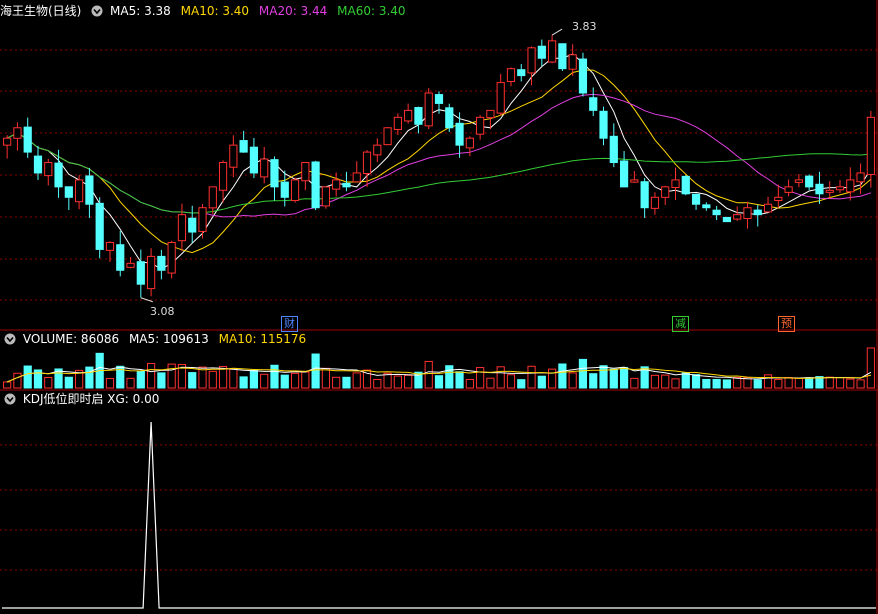 This screenshot has width=878, height=614. I want to click on ma5-value: MA5: 3.38, so click(140, 11).